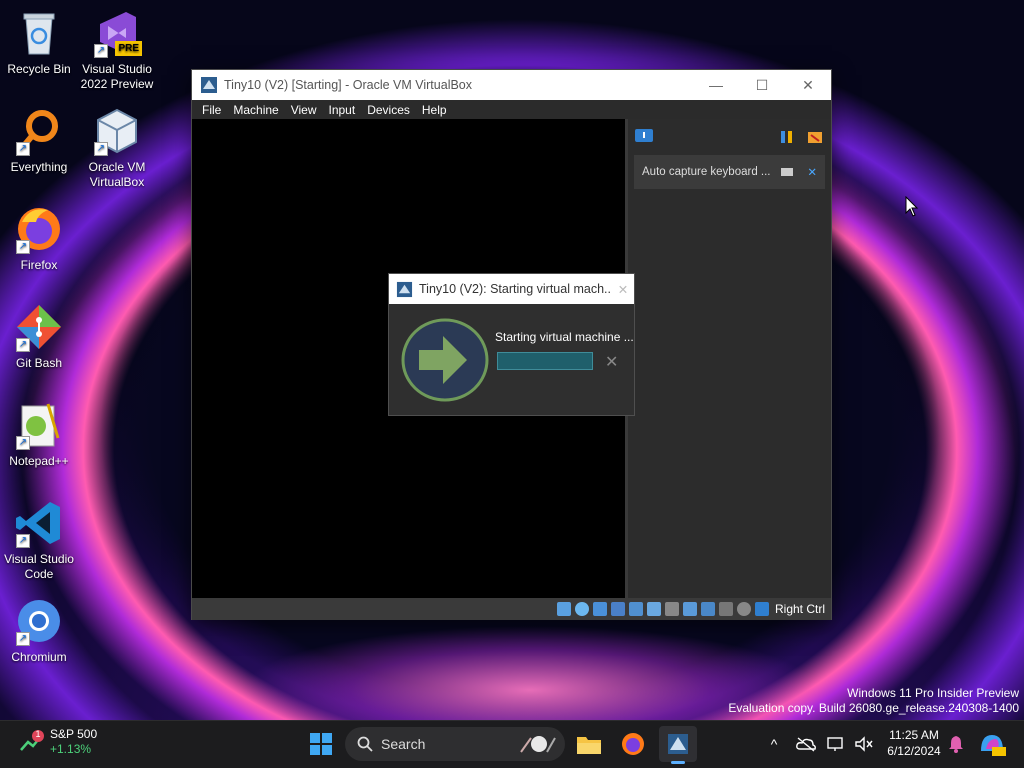  I want to click on minimize-button: —, so click(716, 85).